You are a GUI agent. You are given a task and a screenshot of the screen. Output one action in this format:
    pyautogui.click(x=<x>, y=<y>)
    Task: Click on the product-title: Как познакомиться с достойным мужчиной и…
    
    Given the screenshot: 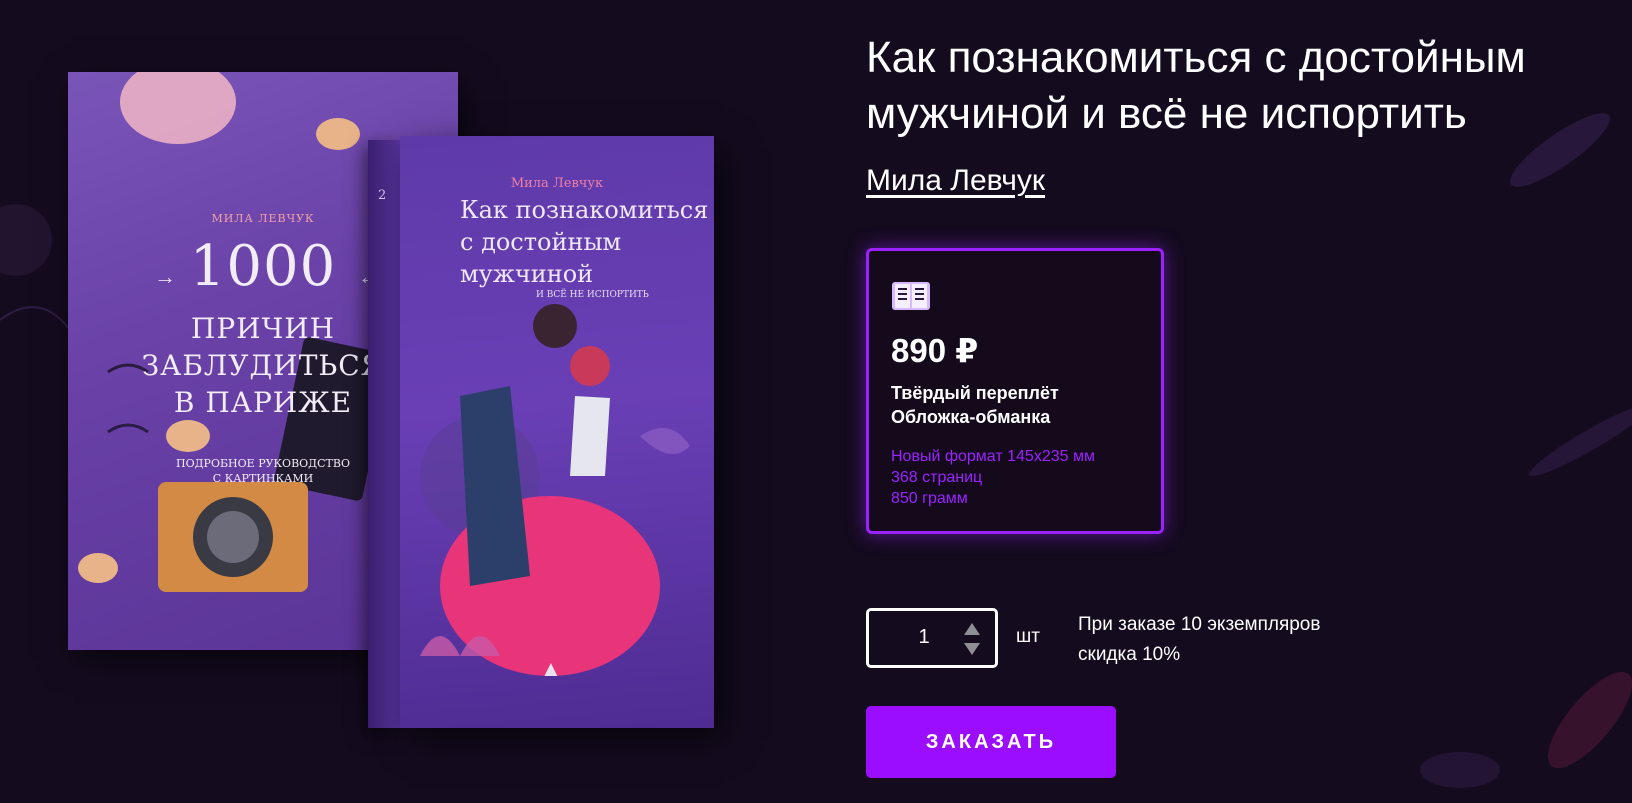 What is the action you would take?
    pyautogui.click(x=1196, y=85)
    